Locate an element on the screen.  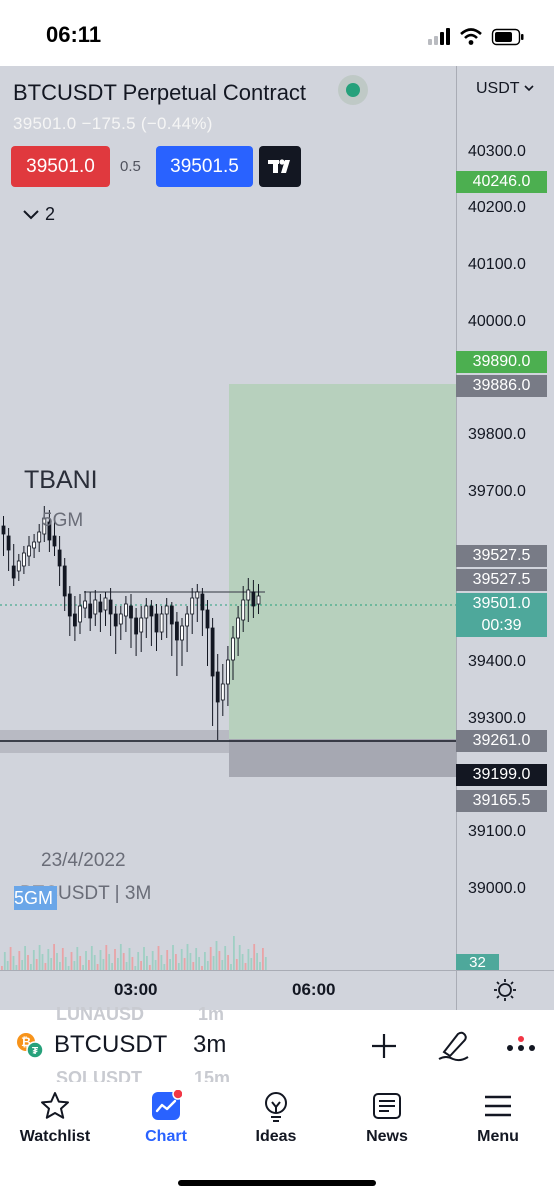
nav-ideas: Ideas is located at coordinates (276, 1125).